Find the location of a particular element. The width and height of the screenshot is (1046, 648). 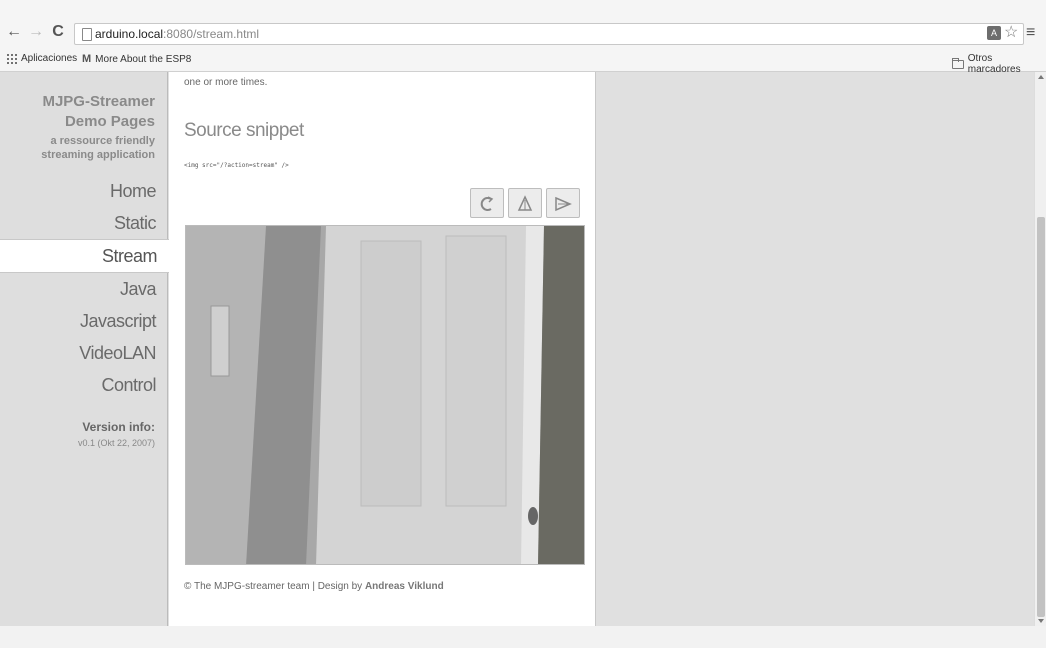

sidebar-item-control: Control is located at coordinates (84, 385).